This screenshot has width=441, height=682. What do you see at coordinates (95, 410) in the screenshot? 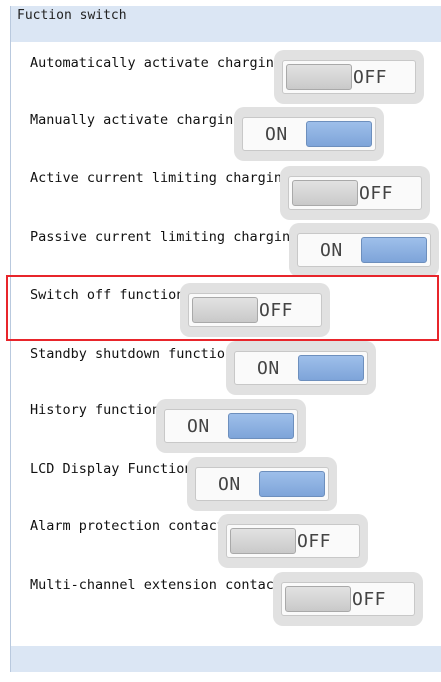
I see `row-label-history-function: History function` at bounding box center [95, 410].